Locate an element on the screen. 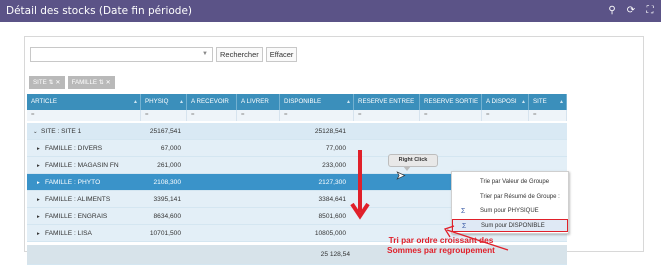 This screenshot has width=661, height=265. annotation-arrows is located at coordinates (429, 200).